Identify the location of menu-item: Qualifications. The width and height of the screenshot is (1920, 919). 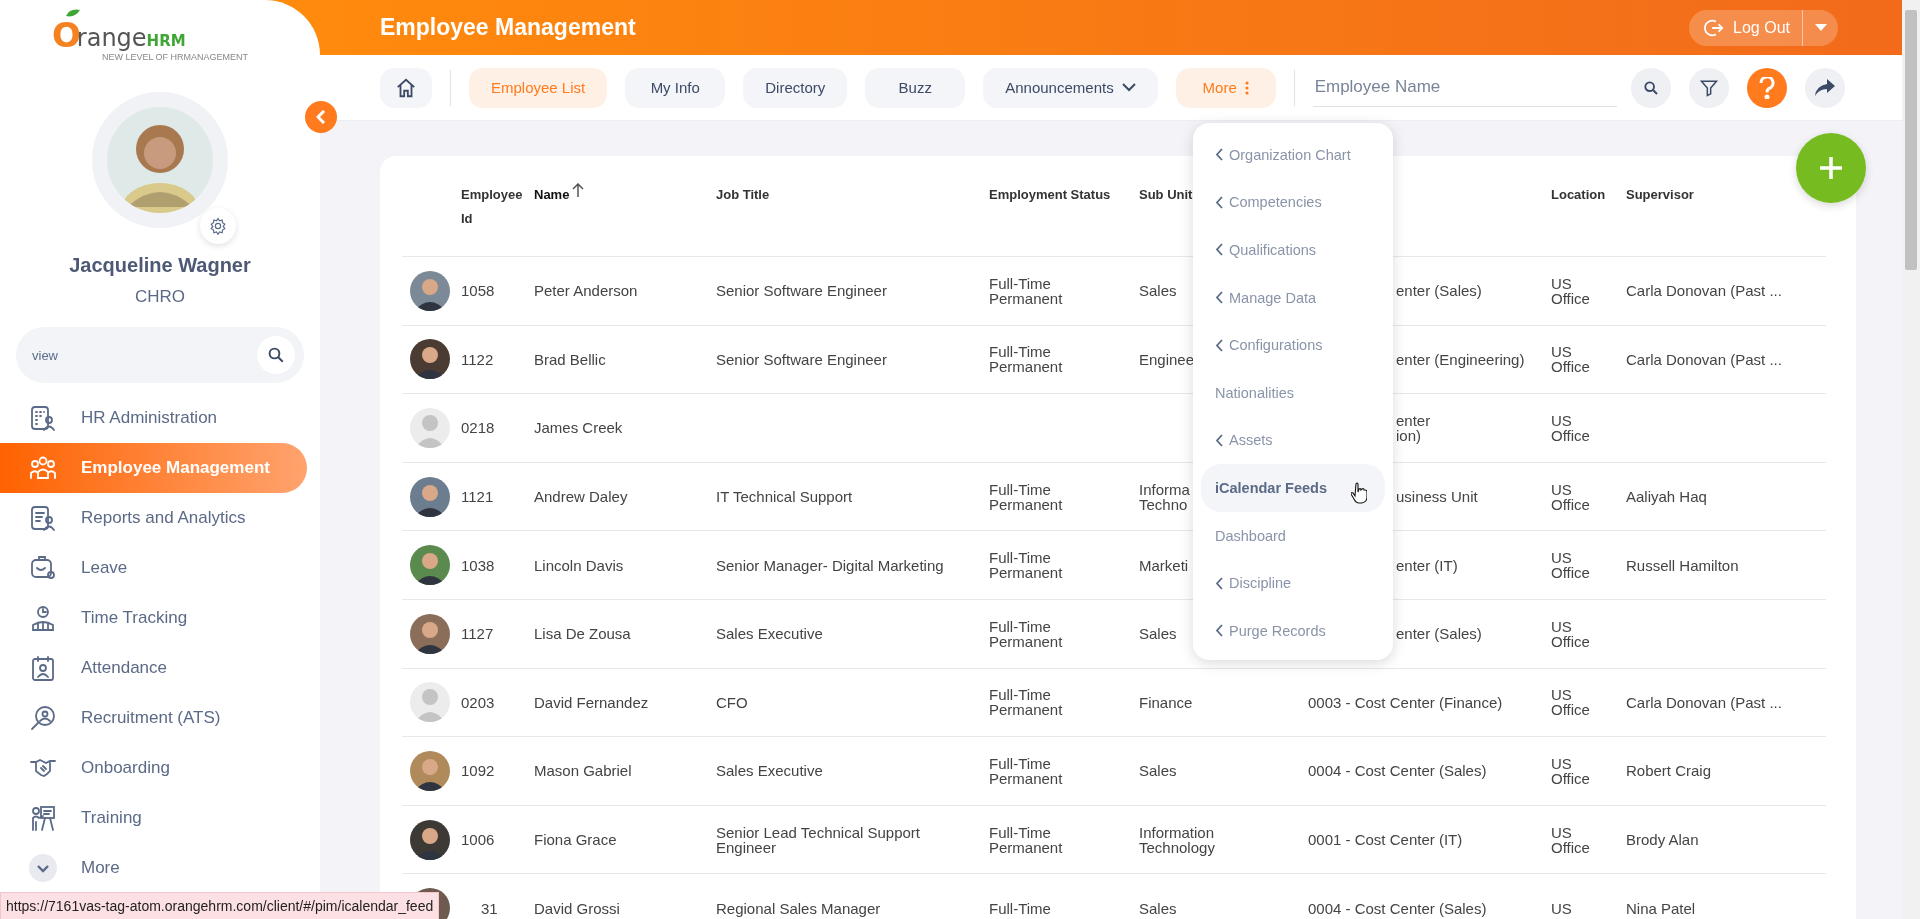
(1293, 250).